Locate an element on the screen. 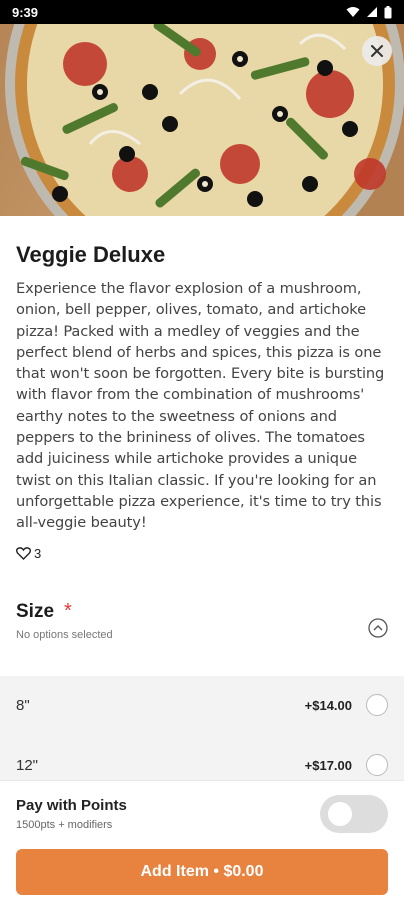  product-title: Veggie Deluxe is located at coordinates (91, 254).